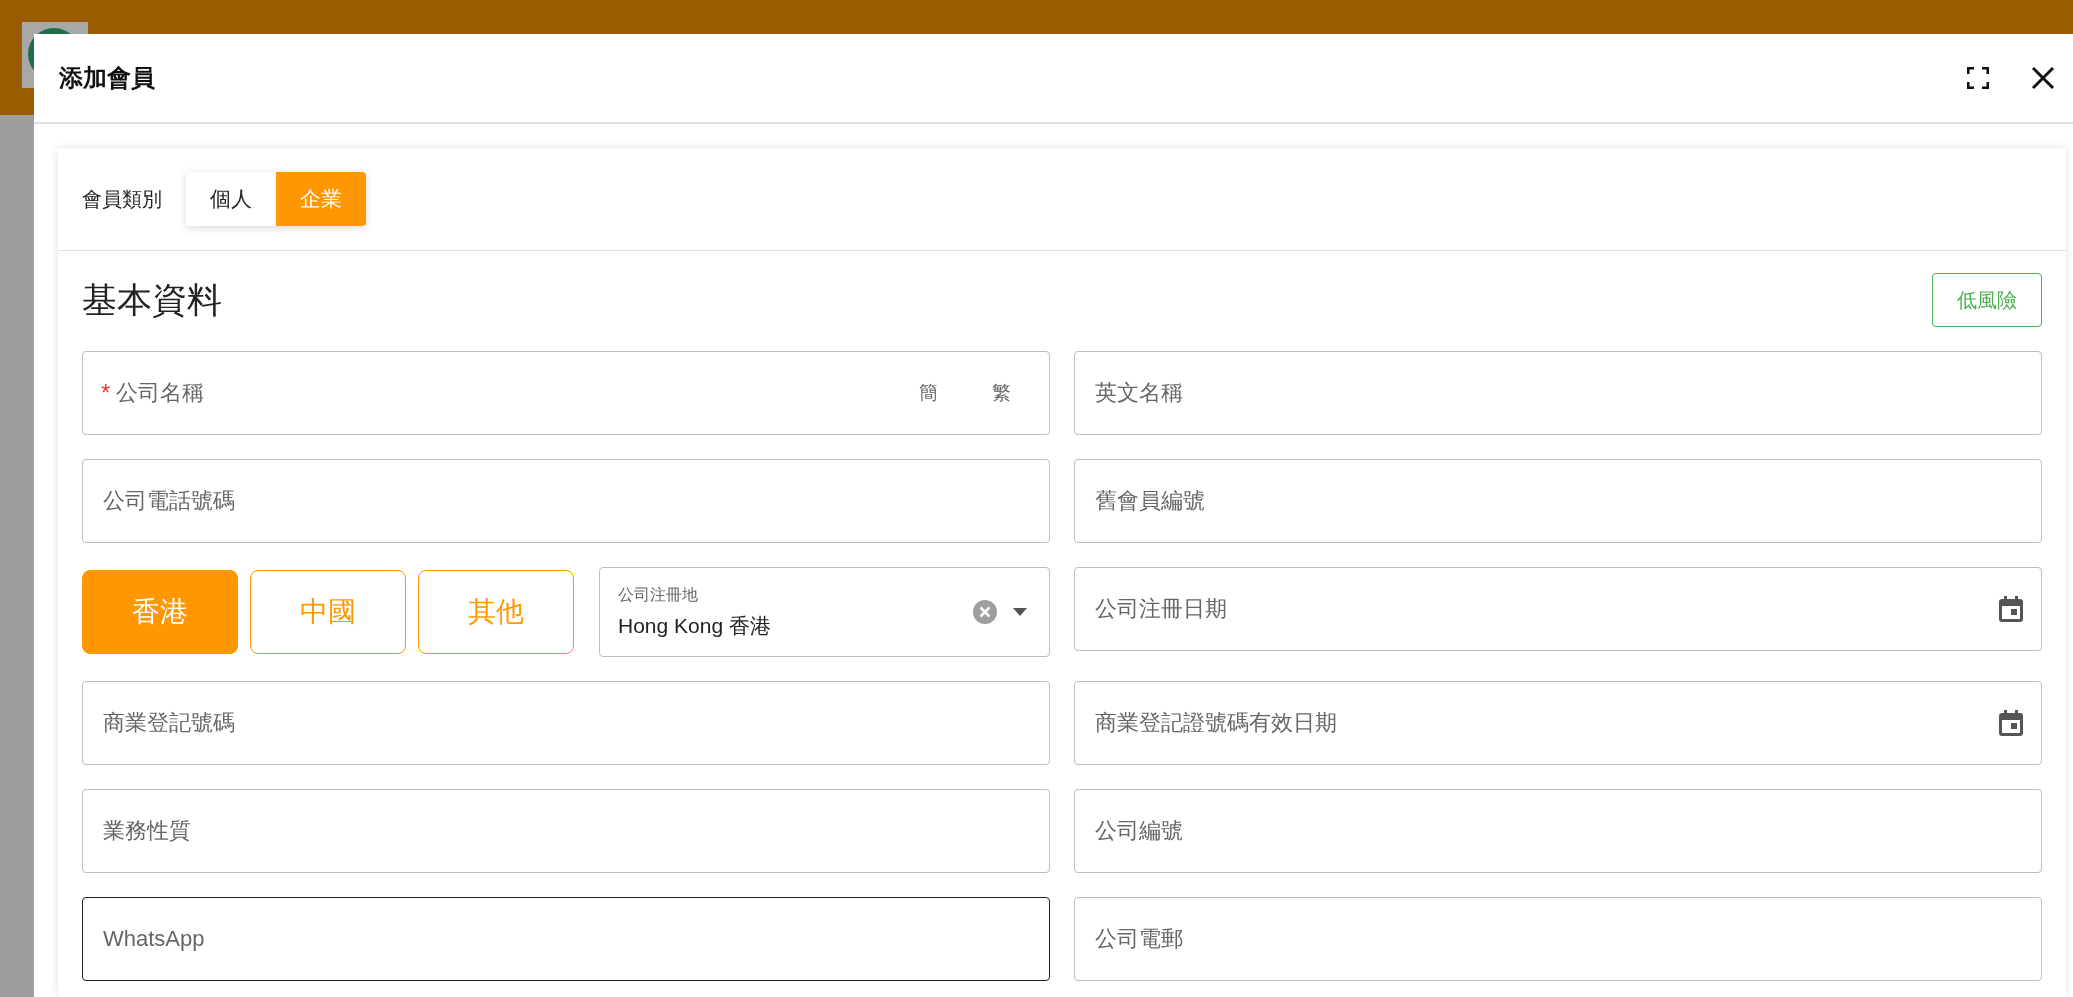 This screenshot has height=997, width=2073. I want to click on text-input: 英文名稱, so click(1558, 393).